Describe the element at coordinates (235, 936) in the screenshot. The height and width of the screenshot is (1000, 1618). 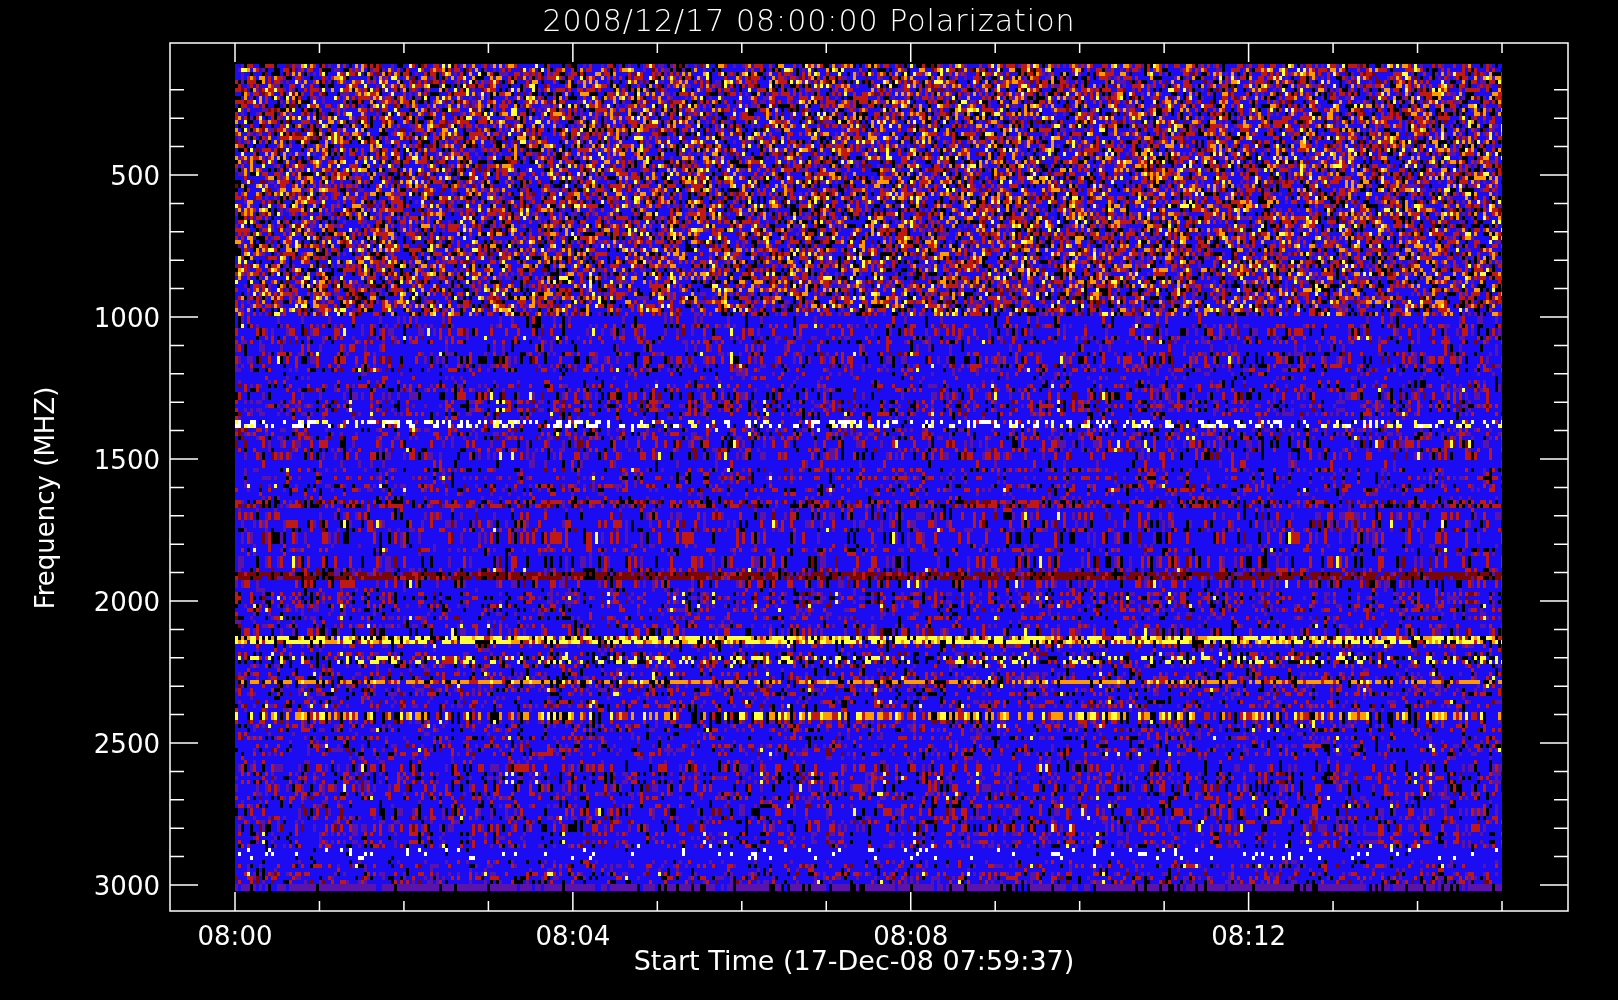
I see `x-tick-label: 08:00` at that location.